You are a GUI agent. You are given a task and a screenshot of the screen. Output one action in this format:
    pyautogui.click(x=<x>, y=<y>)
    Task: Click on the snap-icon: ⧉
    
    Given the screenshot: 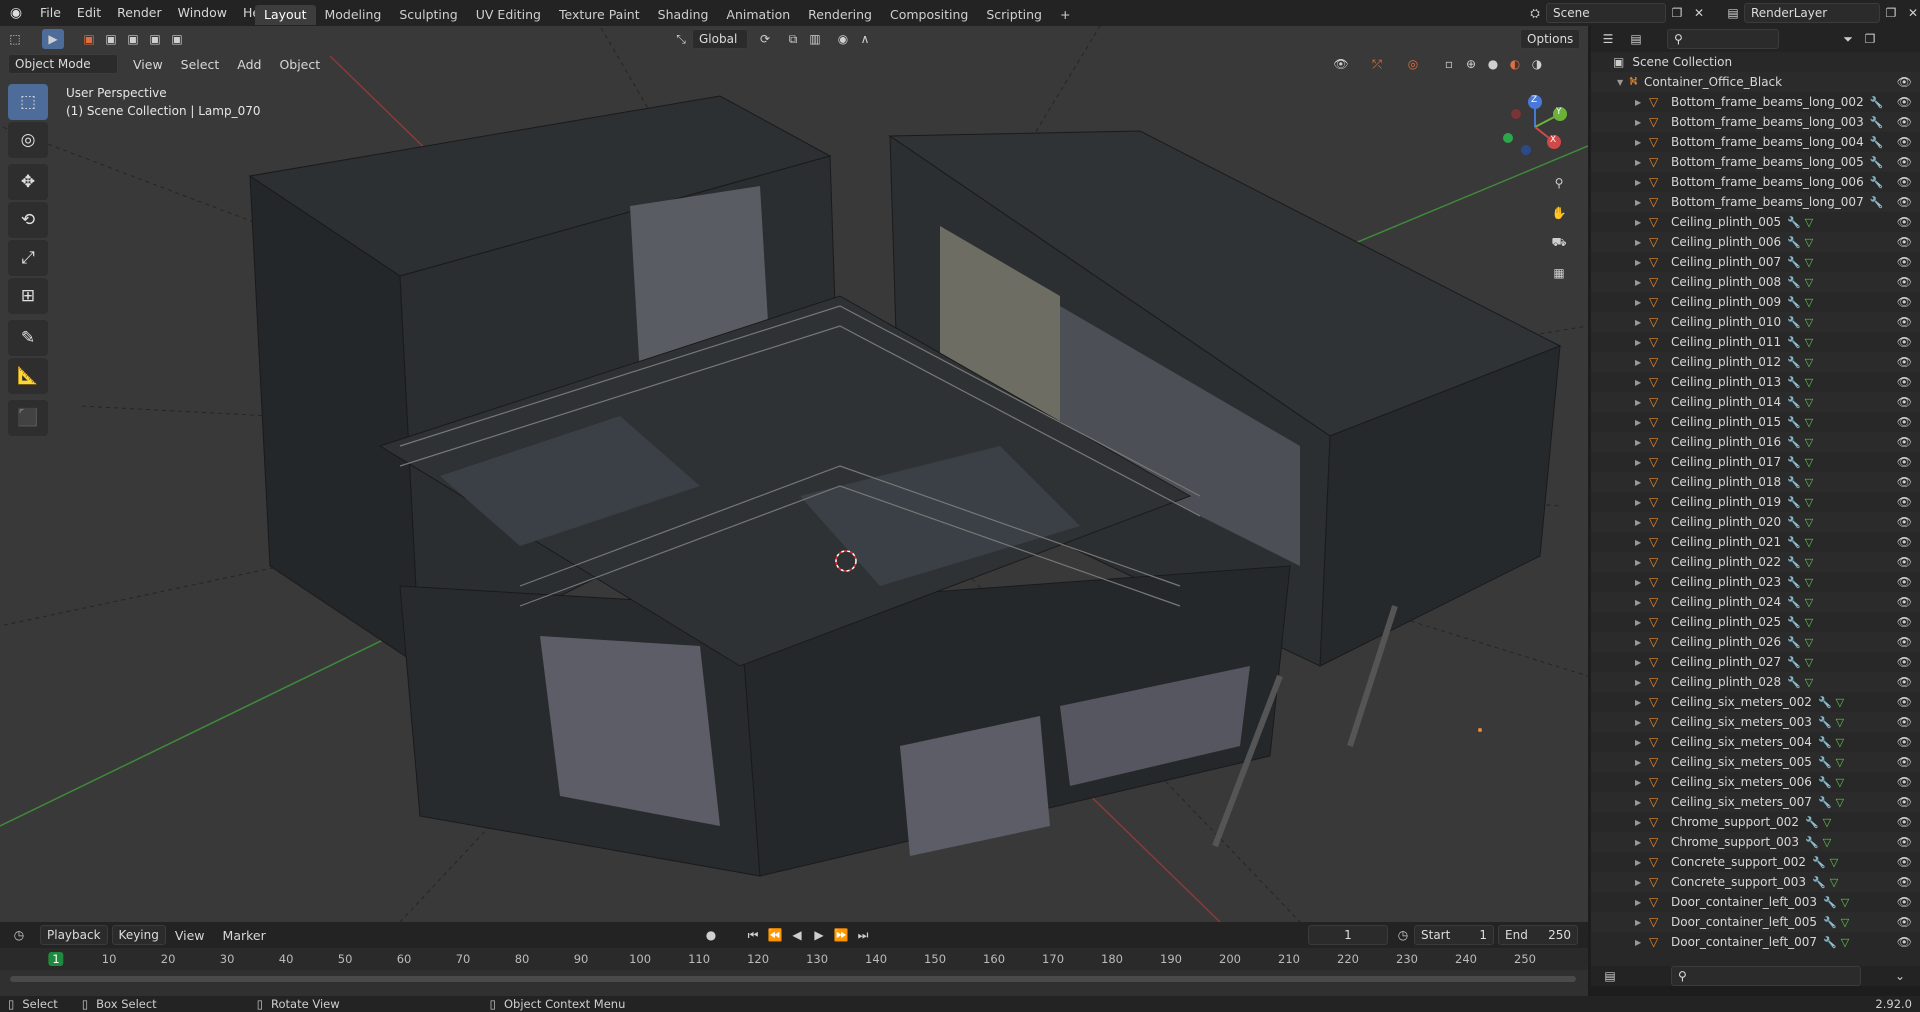 What is the action you would take?
    pyautogui.click(x=793, y=39)
    